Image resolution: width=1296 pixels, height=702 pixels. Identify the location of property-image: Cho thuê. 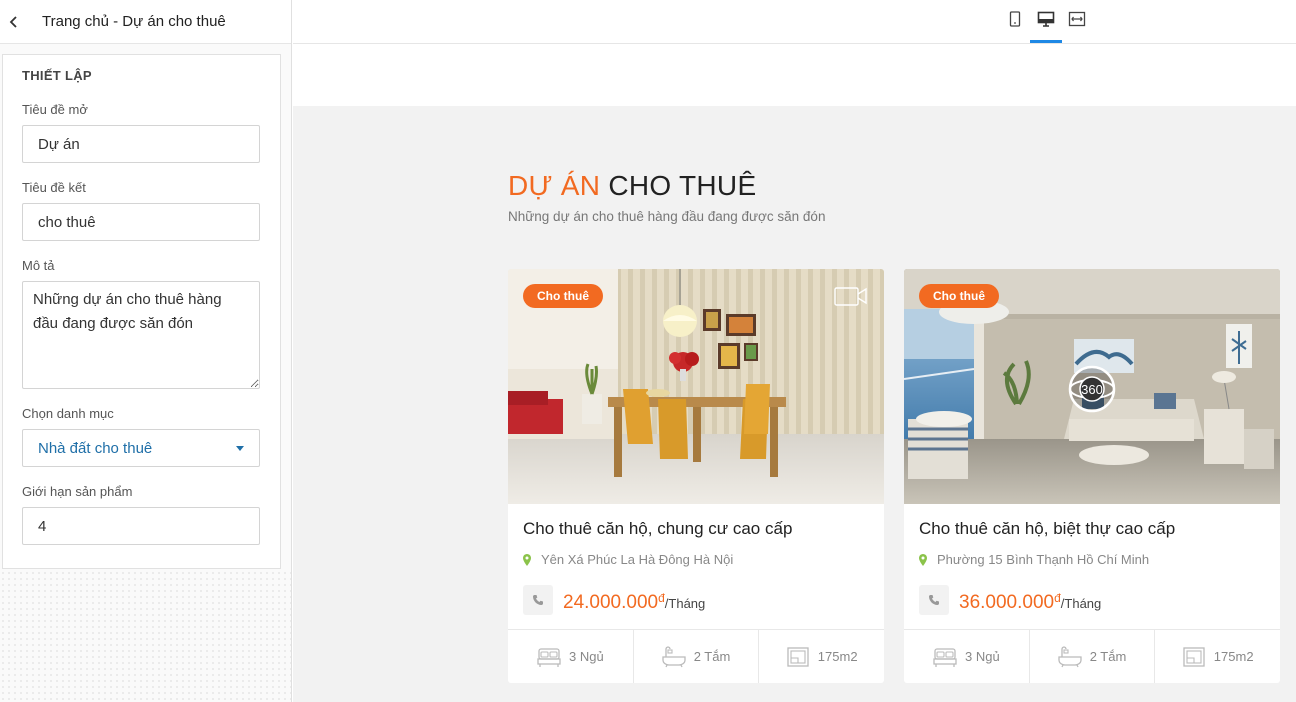
(696, 386).